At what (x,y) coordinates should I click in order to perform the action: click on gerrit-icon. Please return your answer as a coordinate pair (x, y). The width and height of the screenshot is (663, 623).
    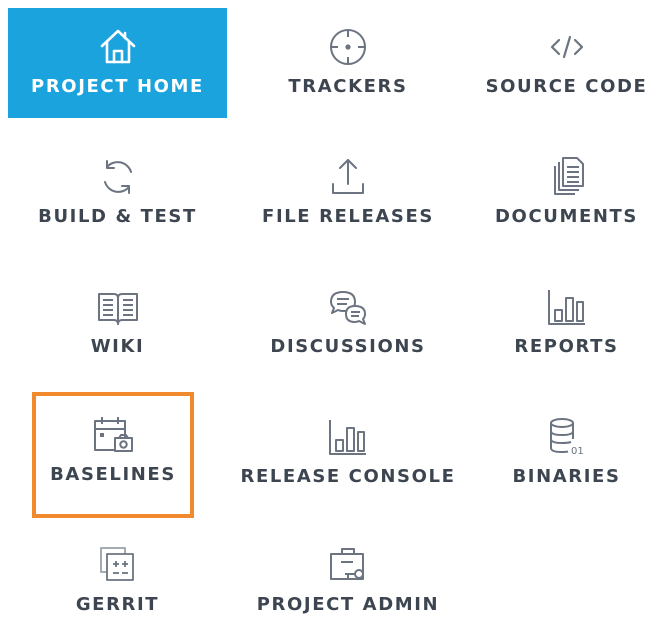
    Looking at the image, I should click on (118, 565).